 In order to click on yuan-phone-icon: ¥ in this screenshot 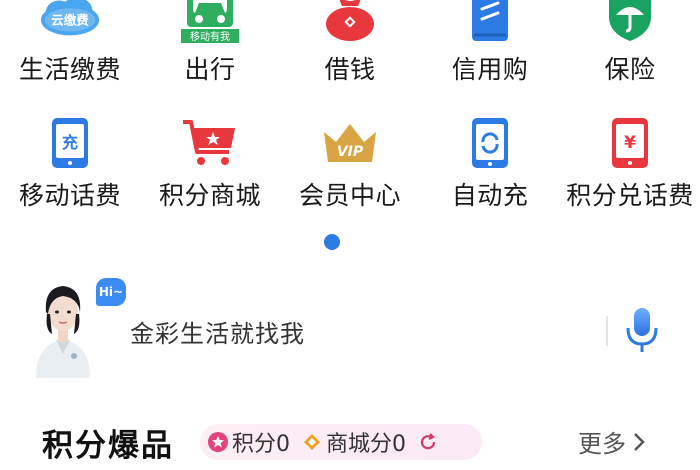, I will do `click(630, 143)`.